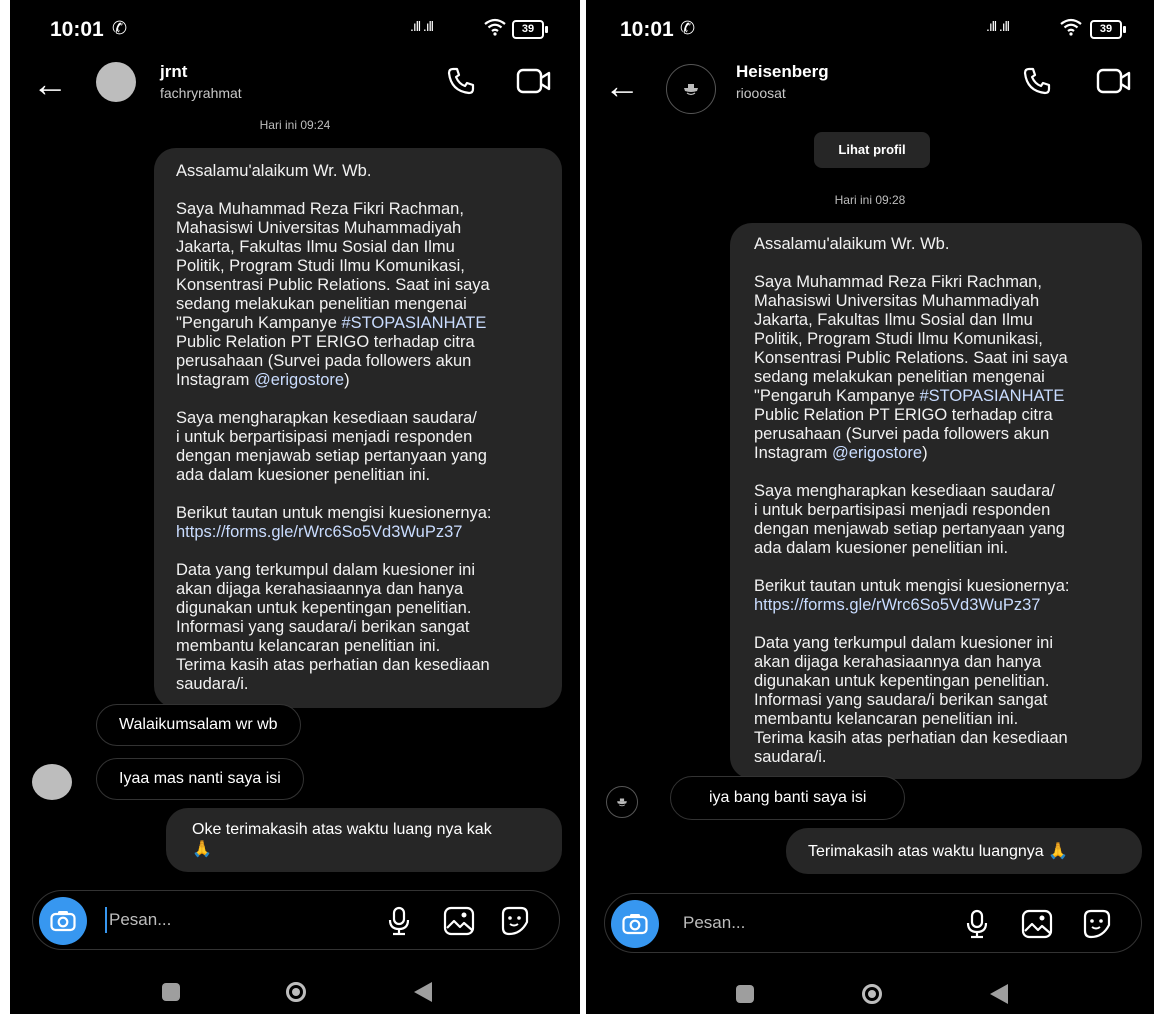 This screenshot has width=1158, height=1019. I want to click on outgoing-message: Terimakasih atas waktu luangnya 🙏, so click(964, 851).